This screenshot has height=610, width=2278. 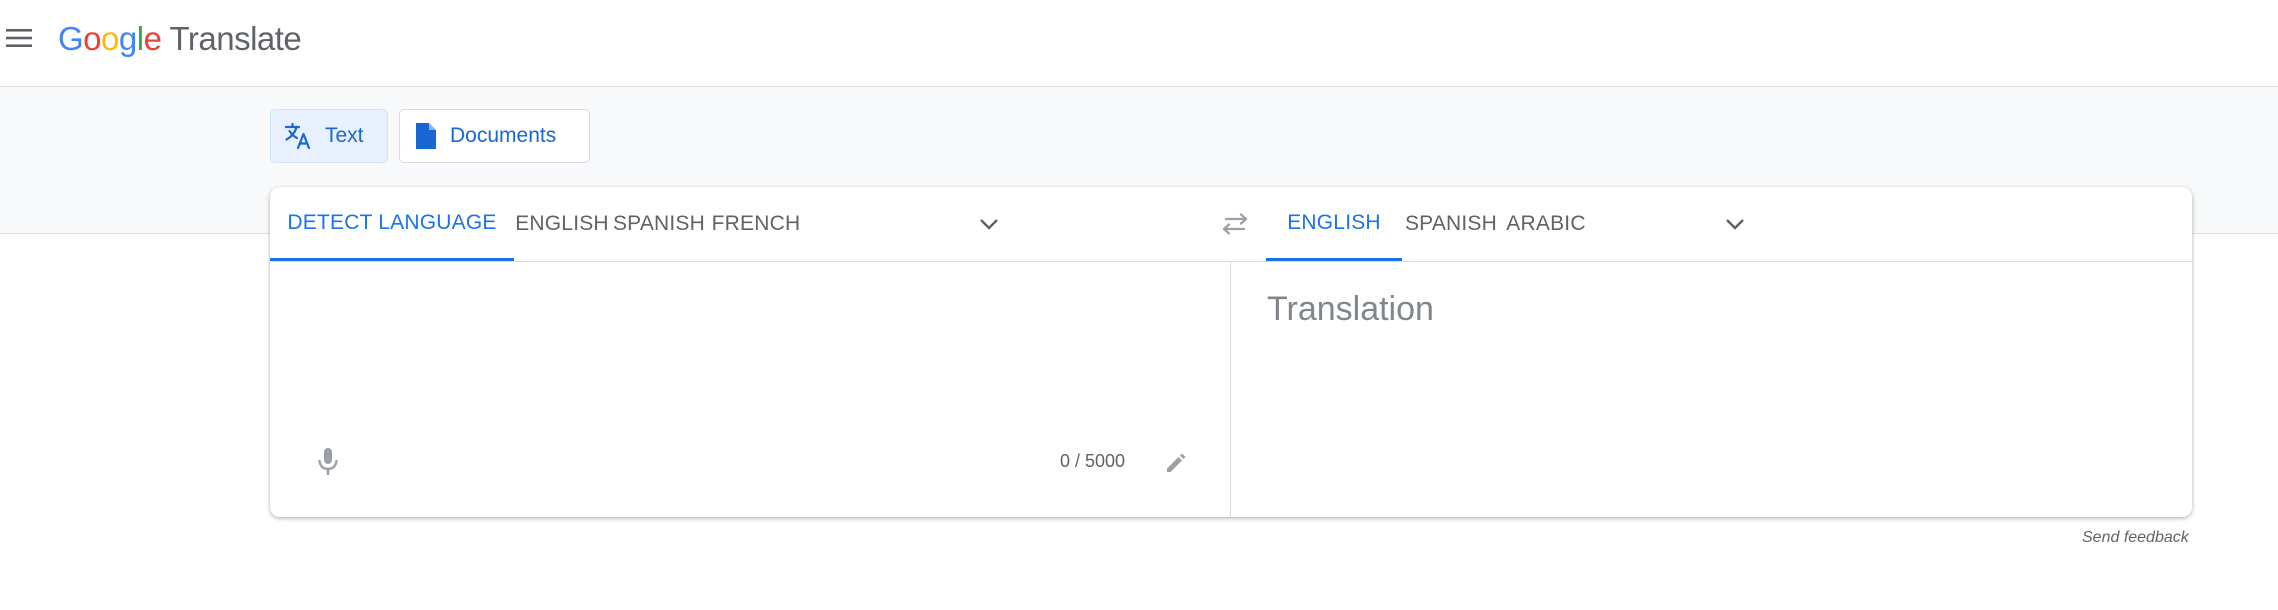 I want to click on target-tab-english: ENGLISH, so click(x=1334, y=224).